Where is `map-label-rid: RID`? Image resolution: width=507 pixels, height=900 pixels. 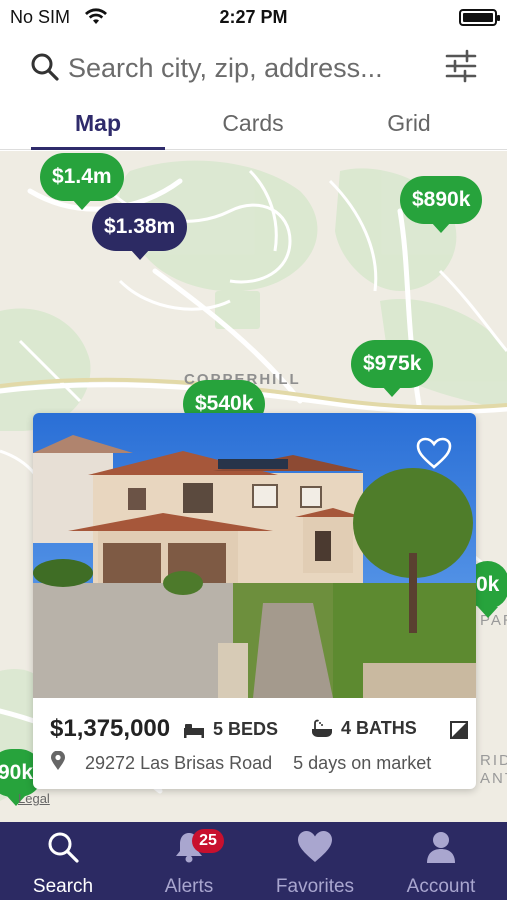
map-label-rid: RID is located at coordinates (493, 760).